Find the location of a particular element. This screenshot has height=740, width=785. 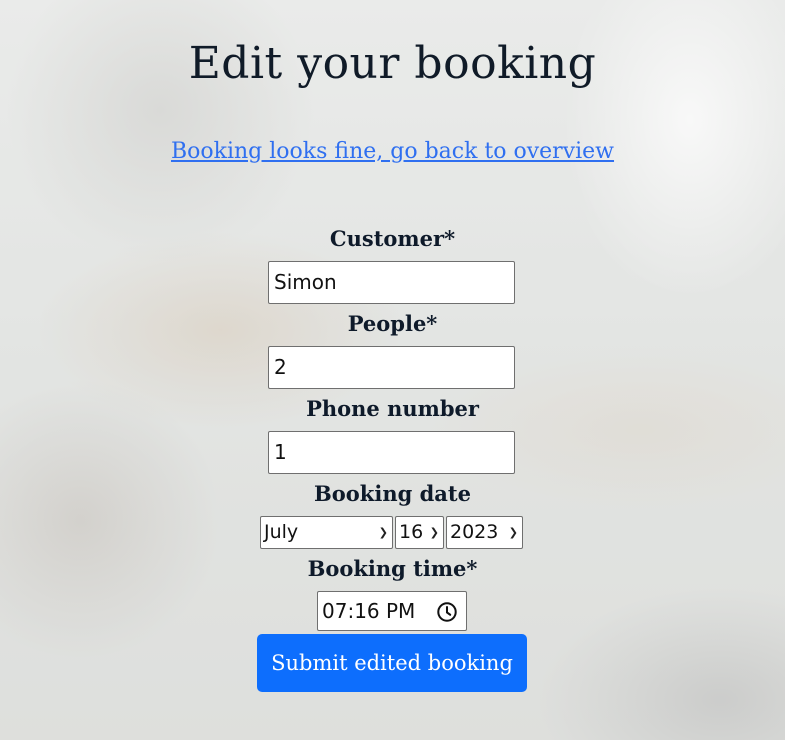

people-input: 2 is located at coordinates (391, 367).